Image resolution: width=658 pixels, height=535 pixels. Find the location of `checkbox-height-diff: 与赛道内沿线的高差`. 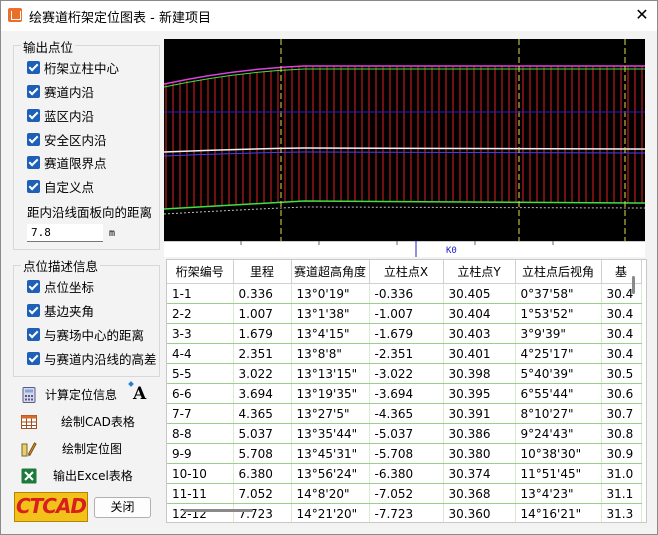

checkbox-height-diff: 与赛道内沿线的高差 is located at coordinates (92, 358).